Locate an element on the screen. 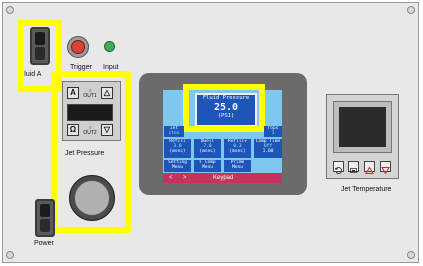  keypad-bar: < > Keypad is located at coordinates (222, 178).